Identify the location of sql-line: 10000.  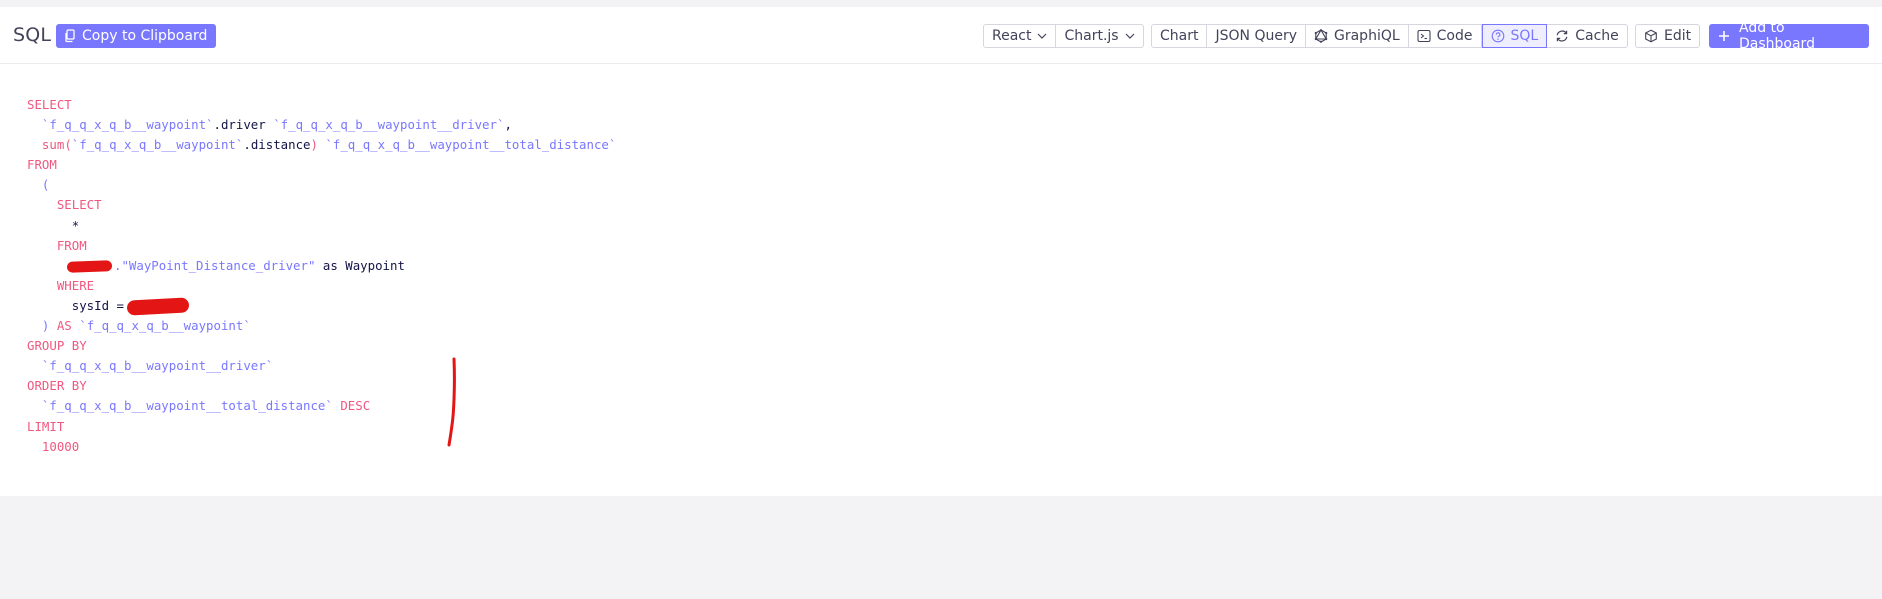
(321, 447).